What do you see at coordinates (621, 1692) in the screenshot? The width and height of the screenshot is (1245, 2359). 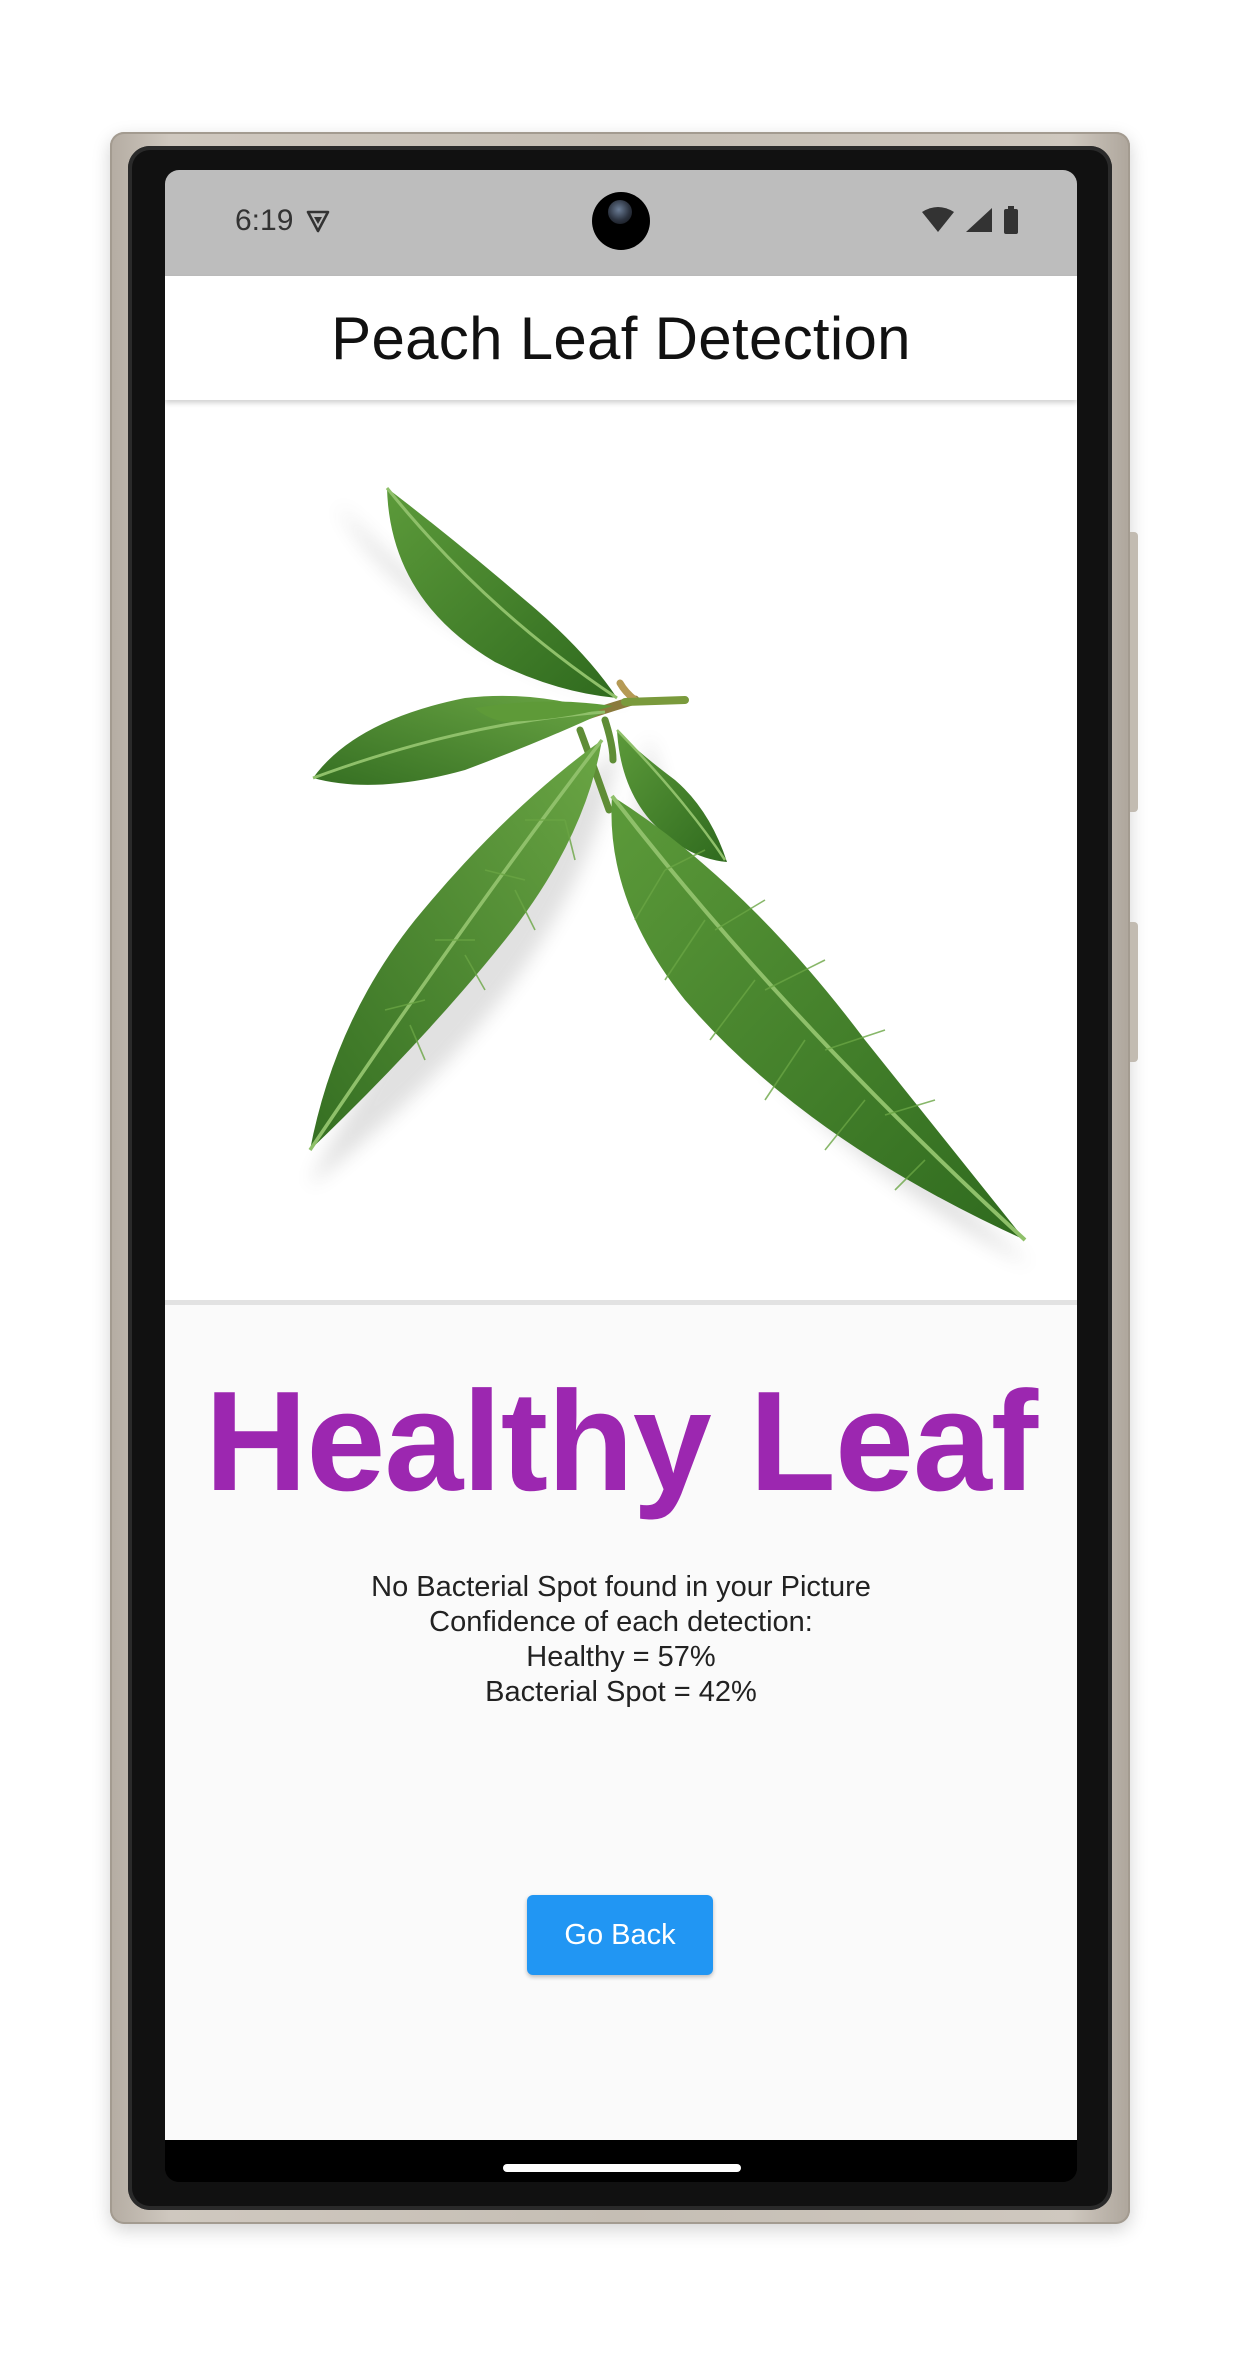 I see `confidence-bacterial-spot: Bacterial Spot = 42%` at bounding box center [621, 1692].